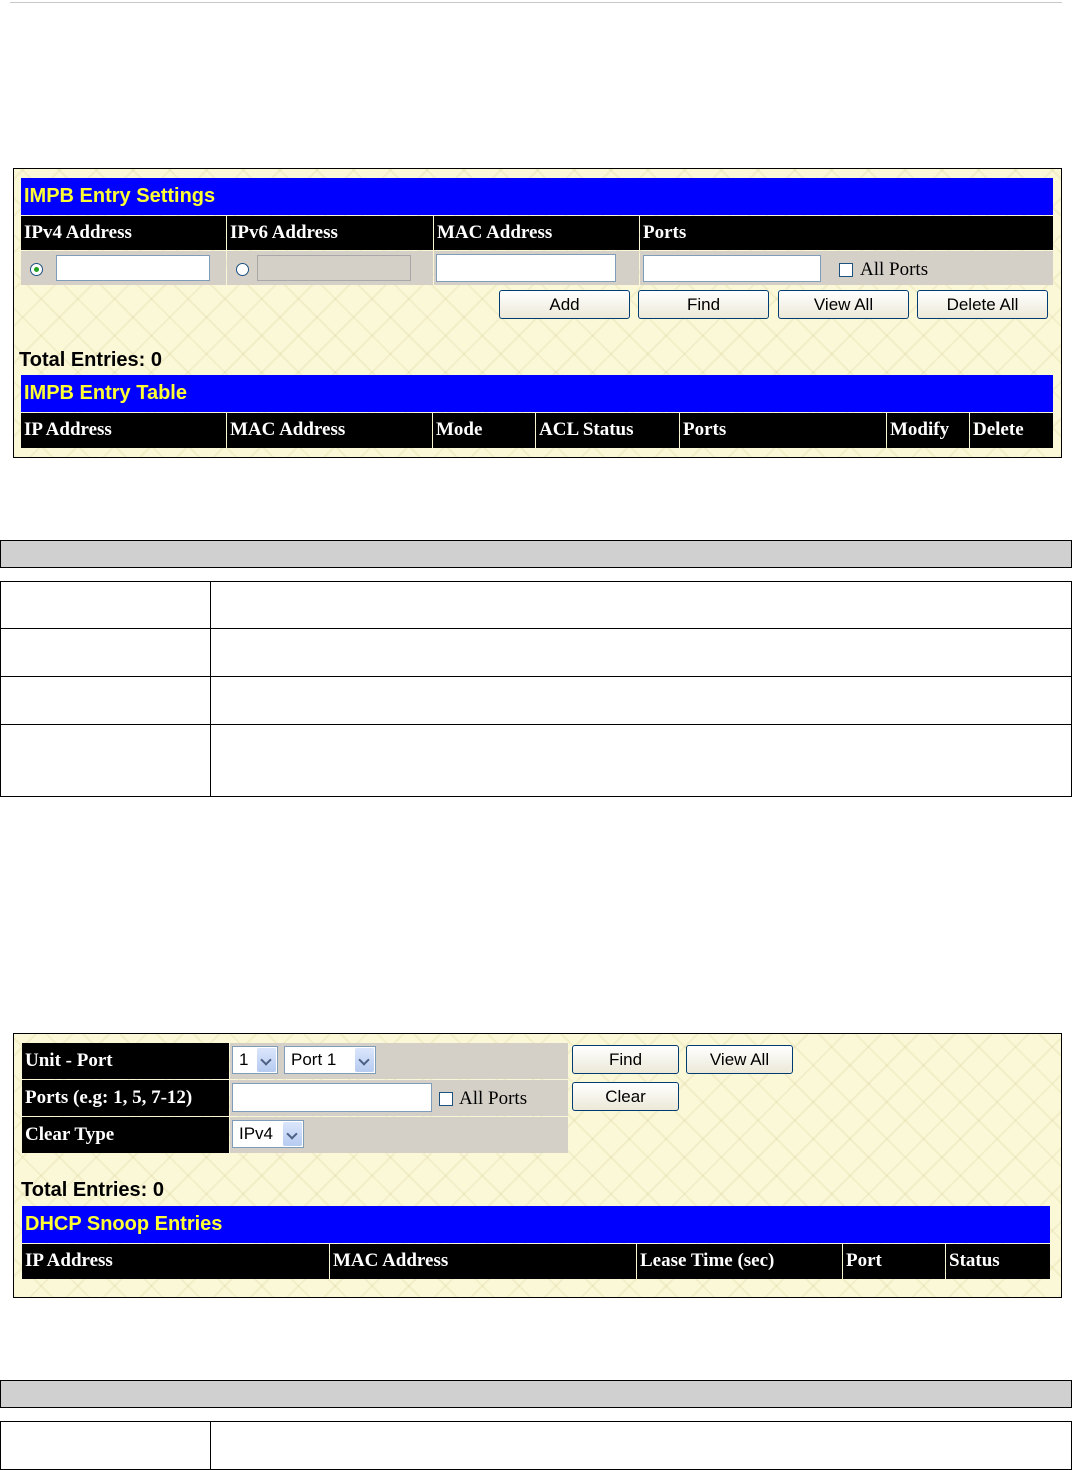  Describe the element at coordinates (536, 554) in the screenshot. I see `description-table-1-header` at that location.